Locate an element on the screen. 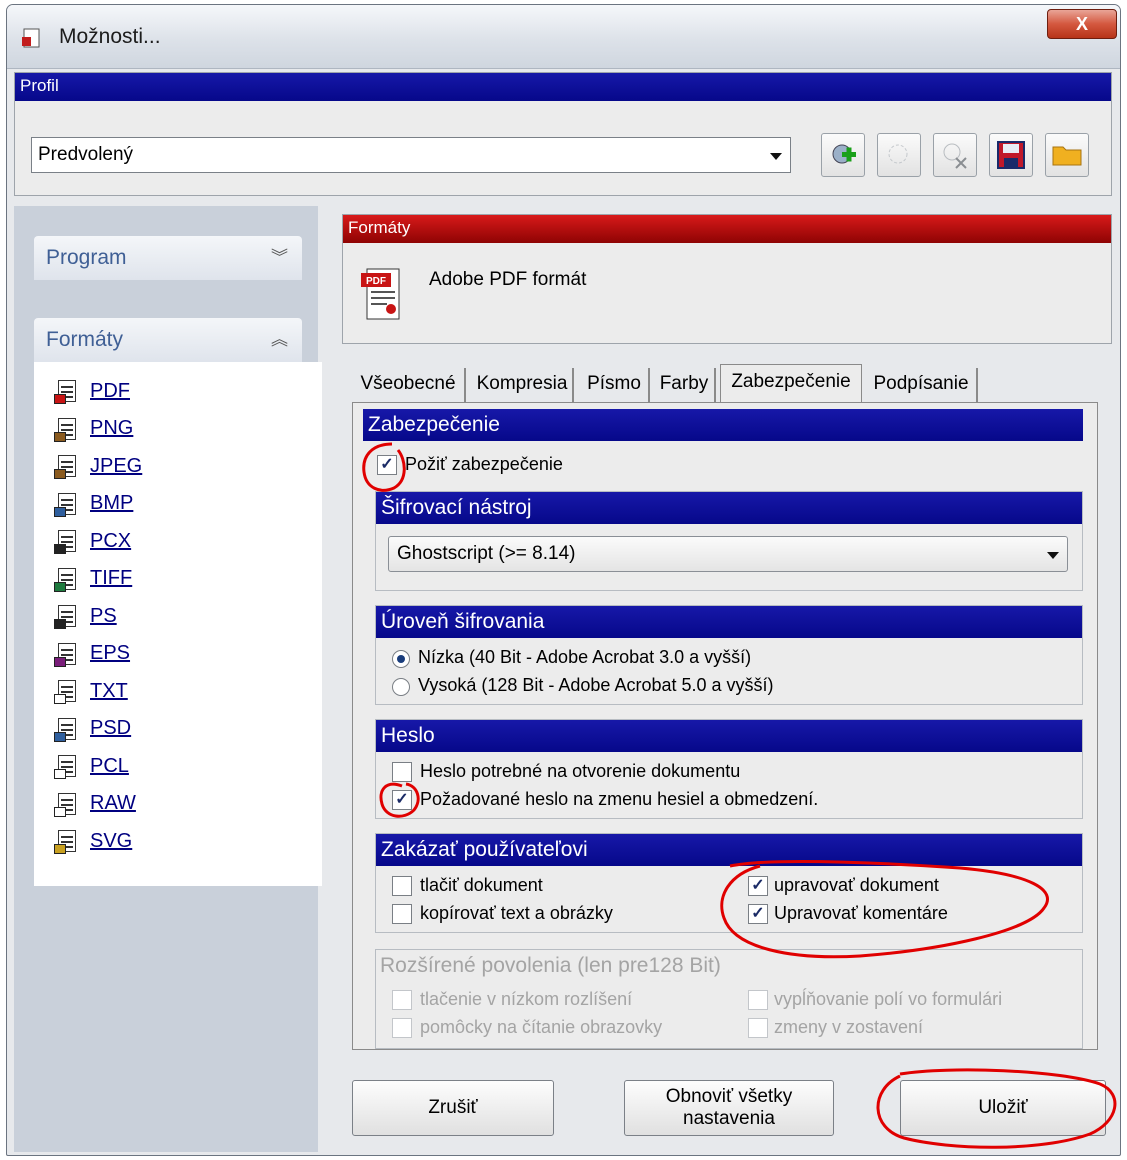 The width and height of the screenshot is (1127, 1160). format-item-tiff: TIFF is located at coordinates (93, 579).